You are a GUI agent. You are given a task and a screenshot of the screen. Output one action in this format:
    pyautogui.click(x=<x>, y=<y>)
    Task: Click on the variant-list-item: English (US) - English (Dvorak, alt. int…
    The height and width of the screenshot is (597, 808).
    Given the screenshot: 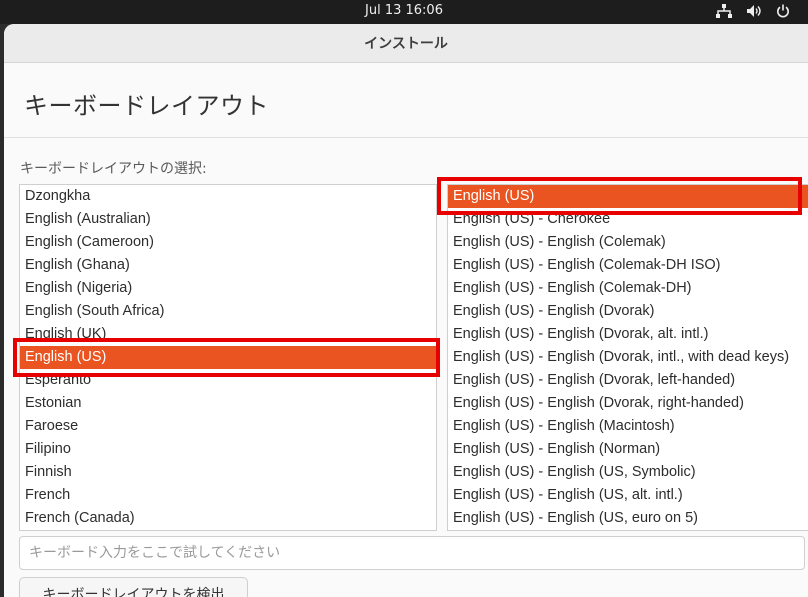 What is the action you would take?
    pyautogui.click(x=628, y=334)
    